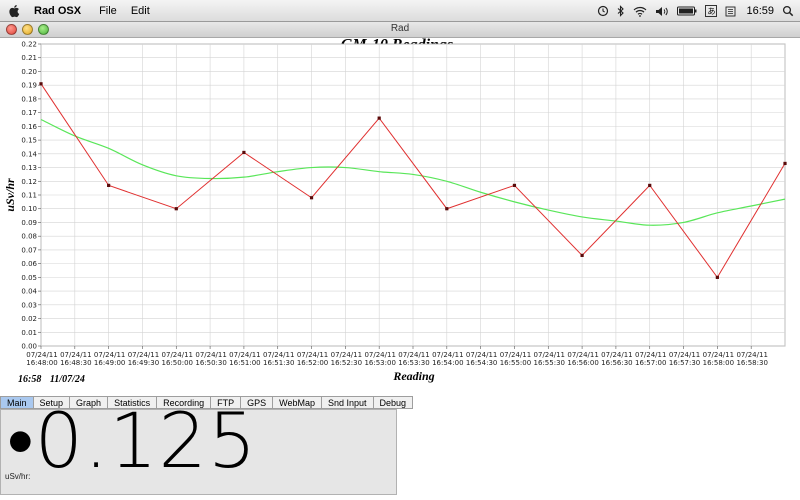 Image resolution: width=800 pixels, height=500 pixels. Describe the element at coordinates (29, 45) in the screenshot. I see `y-tick-label: 0.22` at that location.